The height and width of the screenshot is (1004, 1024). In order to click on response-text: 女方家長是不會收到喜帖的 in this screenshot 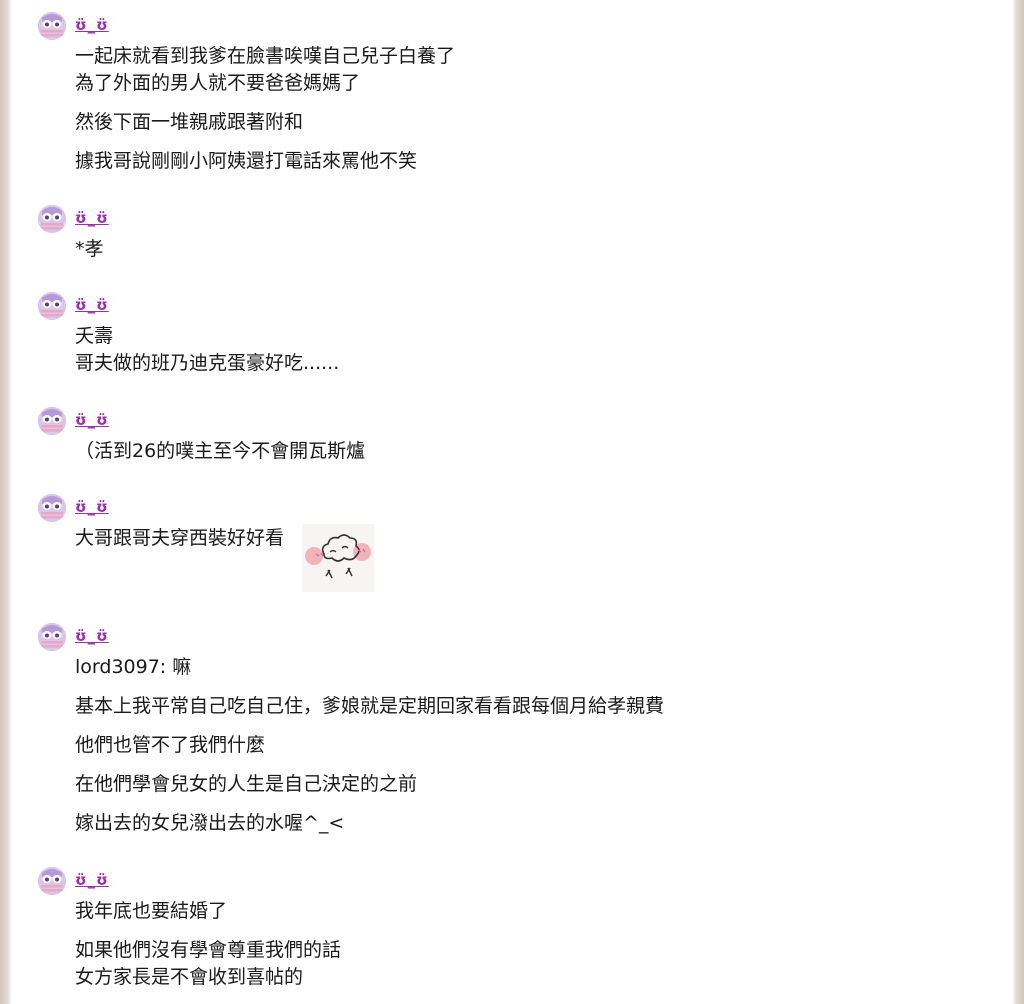, I will do `click(189, 977)`.